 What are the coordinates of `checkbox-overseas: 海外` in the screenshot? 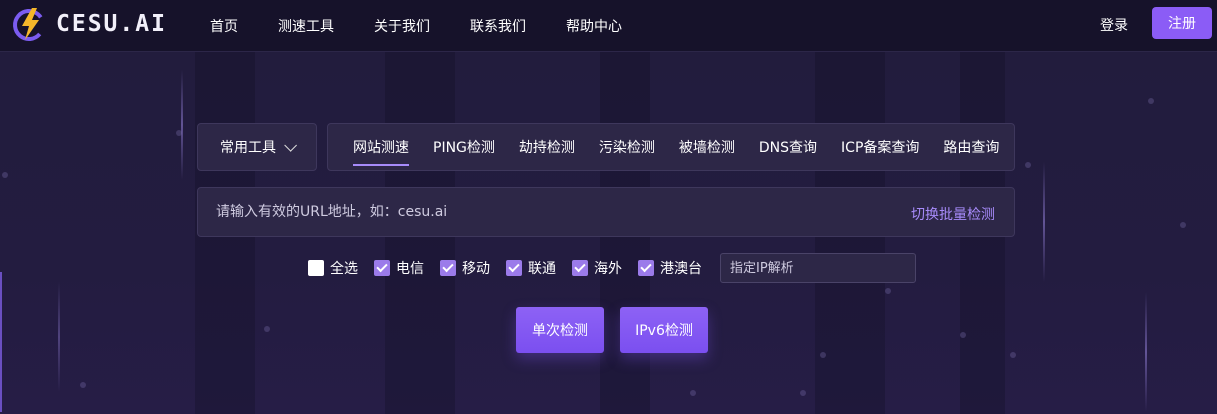 It's located at (597, 268).